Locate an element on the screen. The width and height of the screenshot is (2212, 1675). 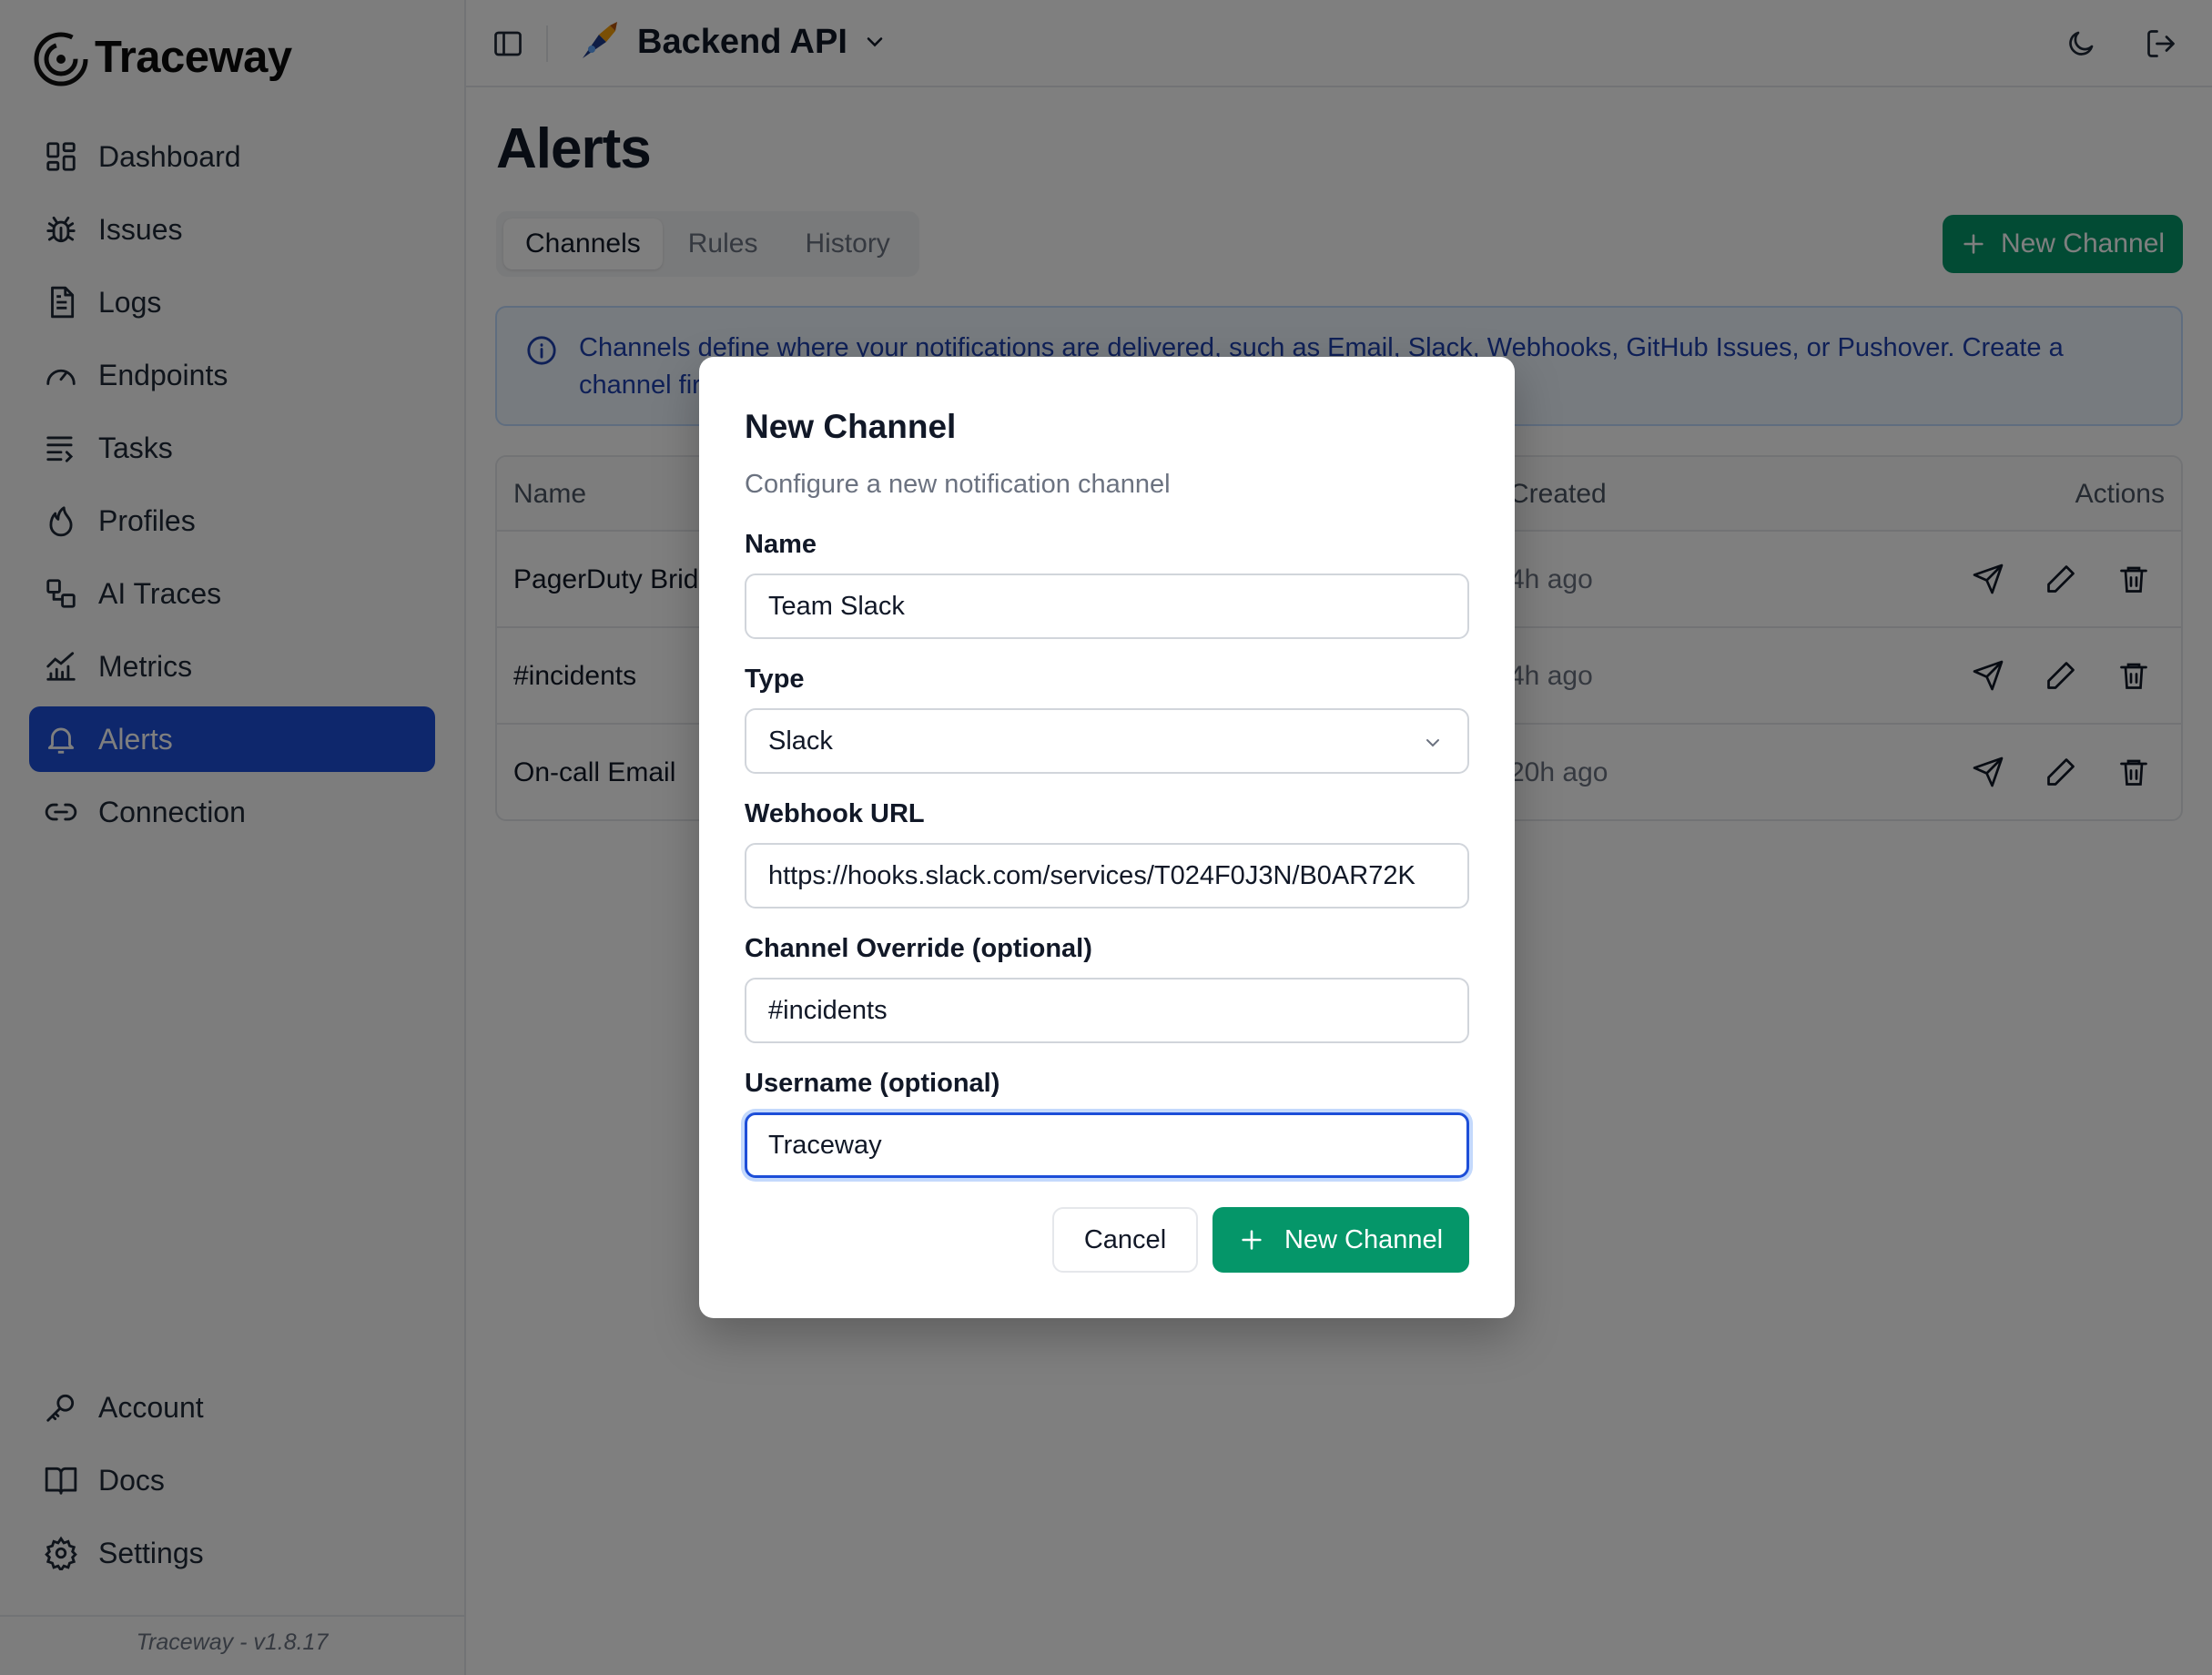
plus-icon is located at coordinates (1252, 1240).